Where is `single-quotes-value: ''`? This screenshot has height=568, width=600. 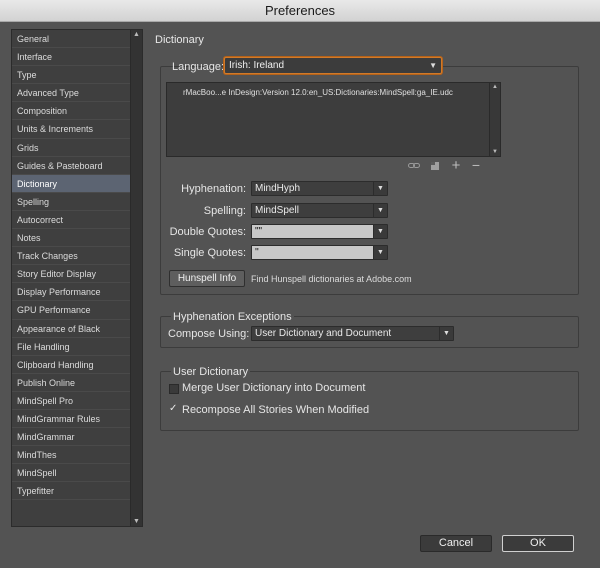
single-quotes-value: '' is located at coordinates (257, 252).